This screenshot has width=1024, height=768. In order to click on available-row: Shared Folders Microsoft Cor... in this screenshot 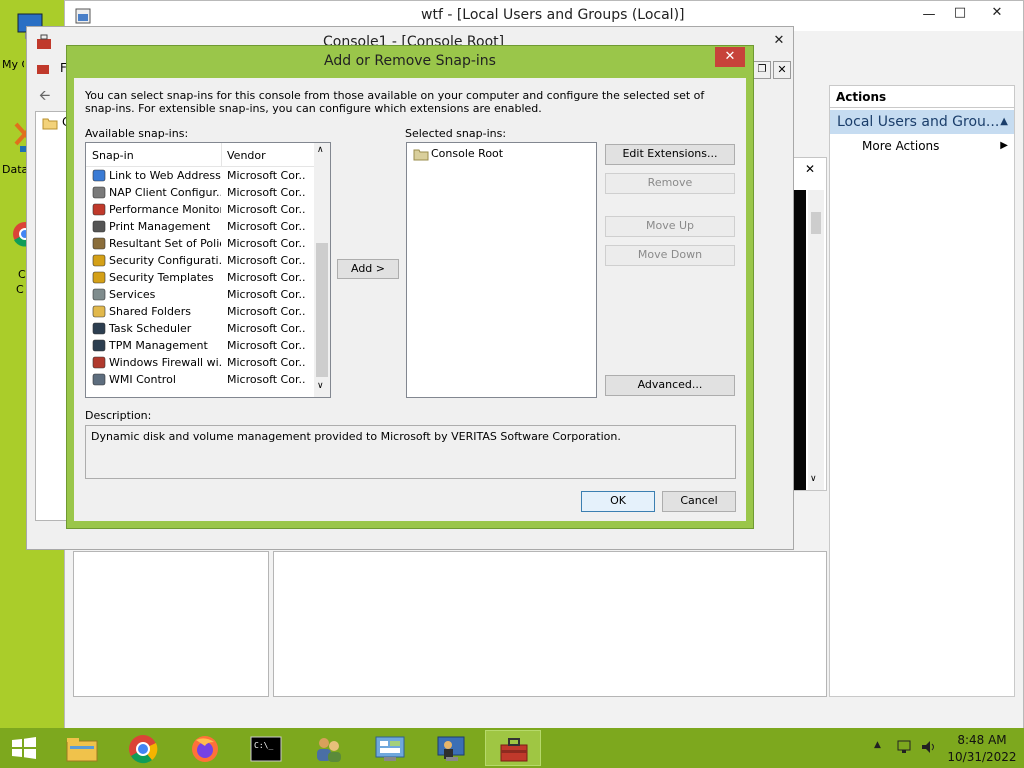, I will do `click(200, 311)`.